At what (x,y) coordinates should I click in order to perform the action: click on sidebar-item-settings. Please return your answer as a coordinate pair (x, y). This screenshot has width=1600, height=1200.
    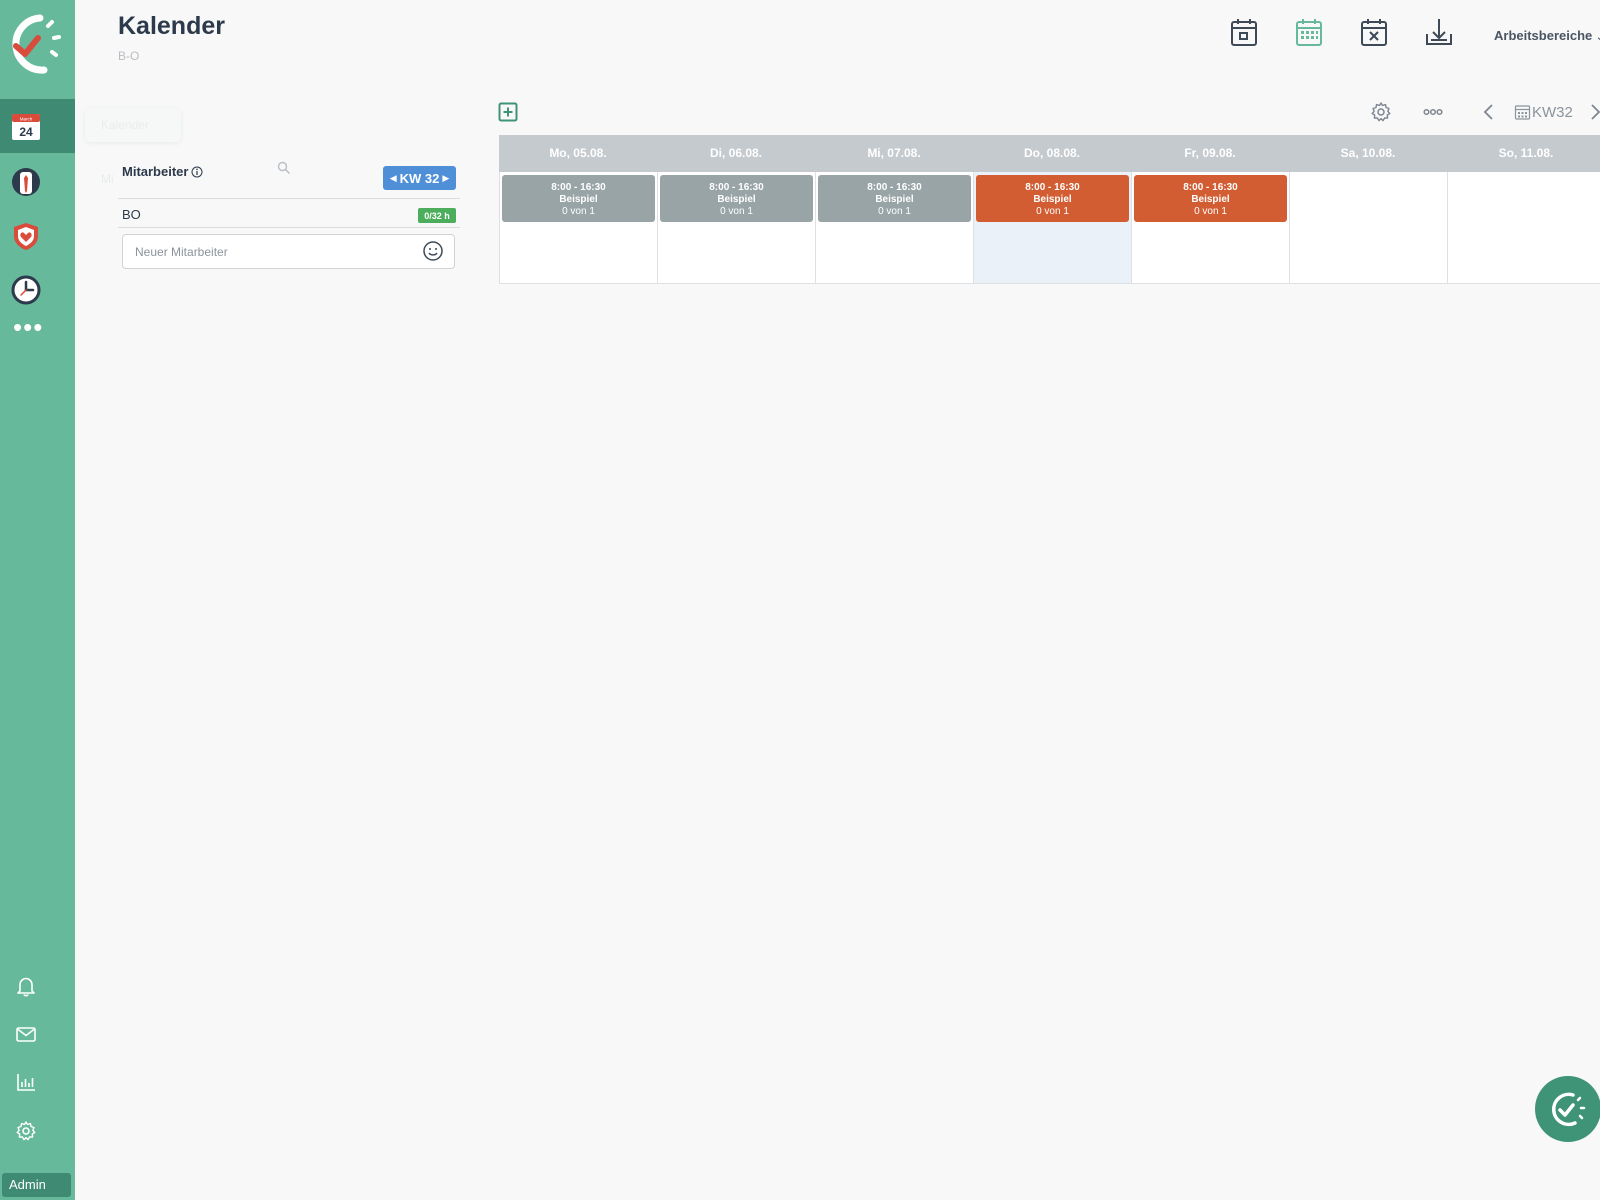
    Looking at the image, I should click on (26, 1131).